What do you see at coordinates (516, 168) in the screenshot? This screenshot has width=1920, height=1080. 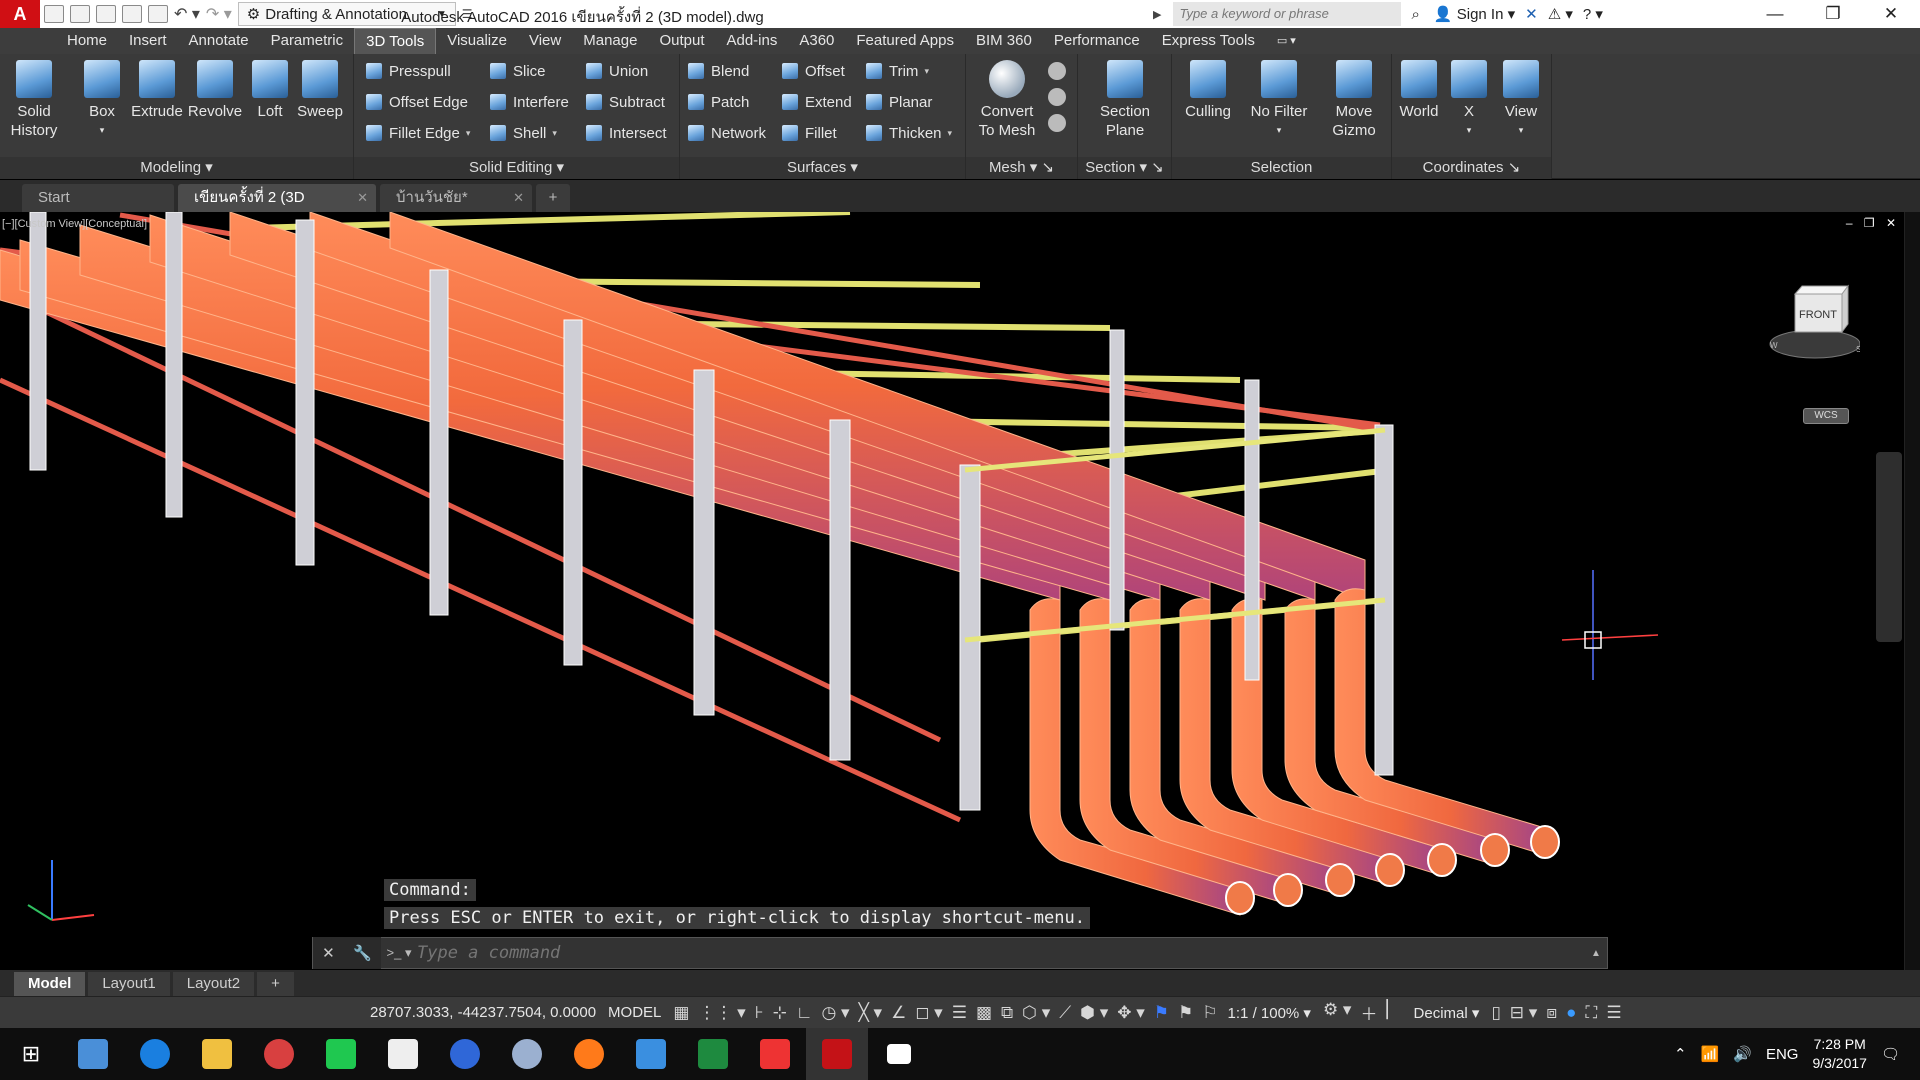 I see `panel-solid-editing-label: Solid Editing ▾` at bounding box center [516, 168].